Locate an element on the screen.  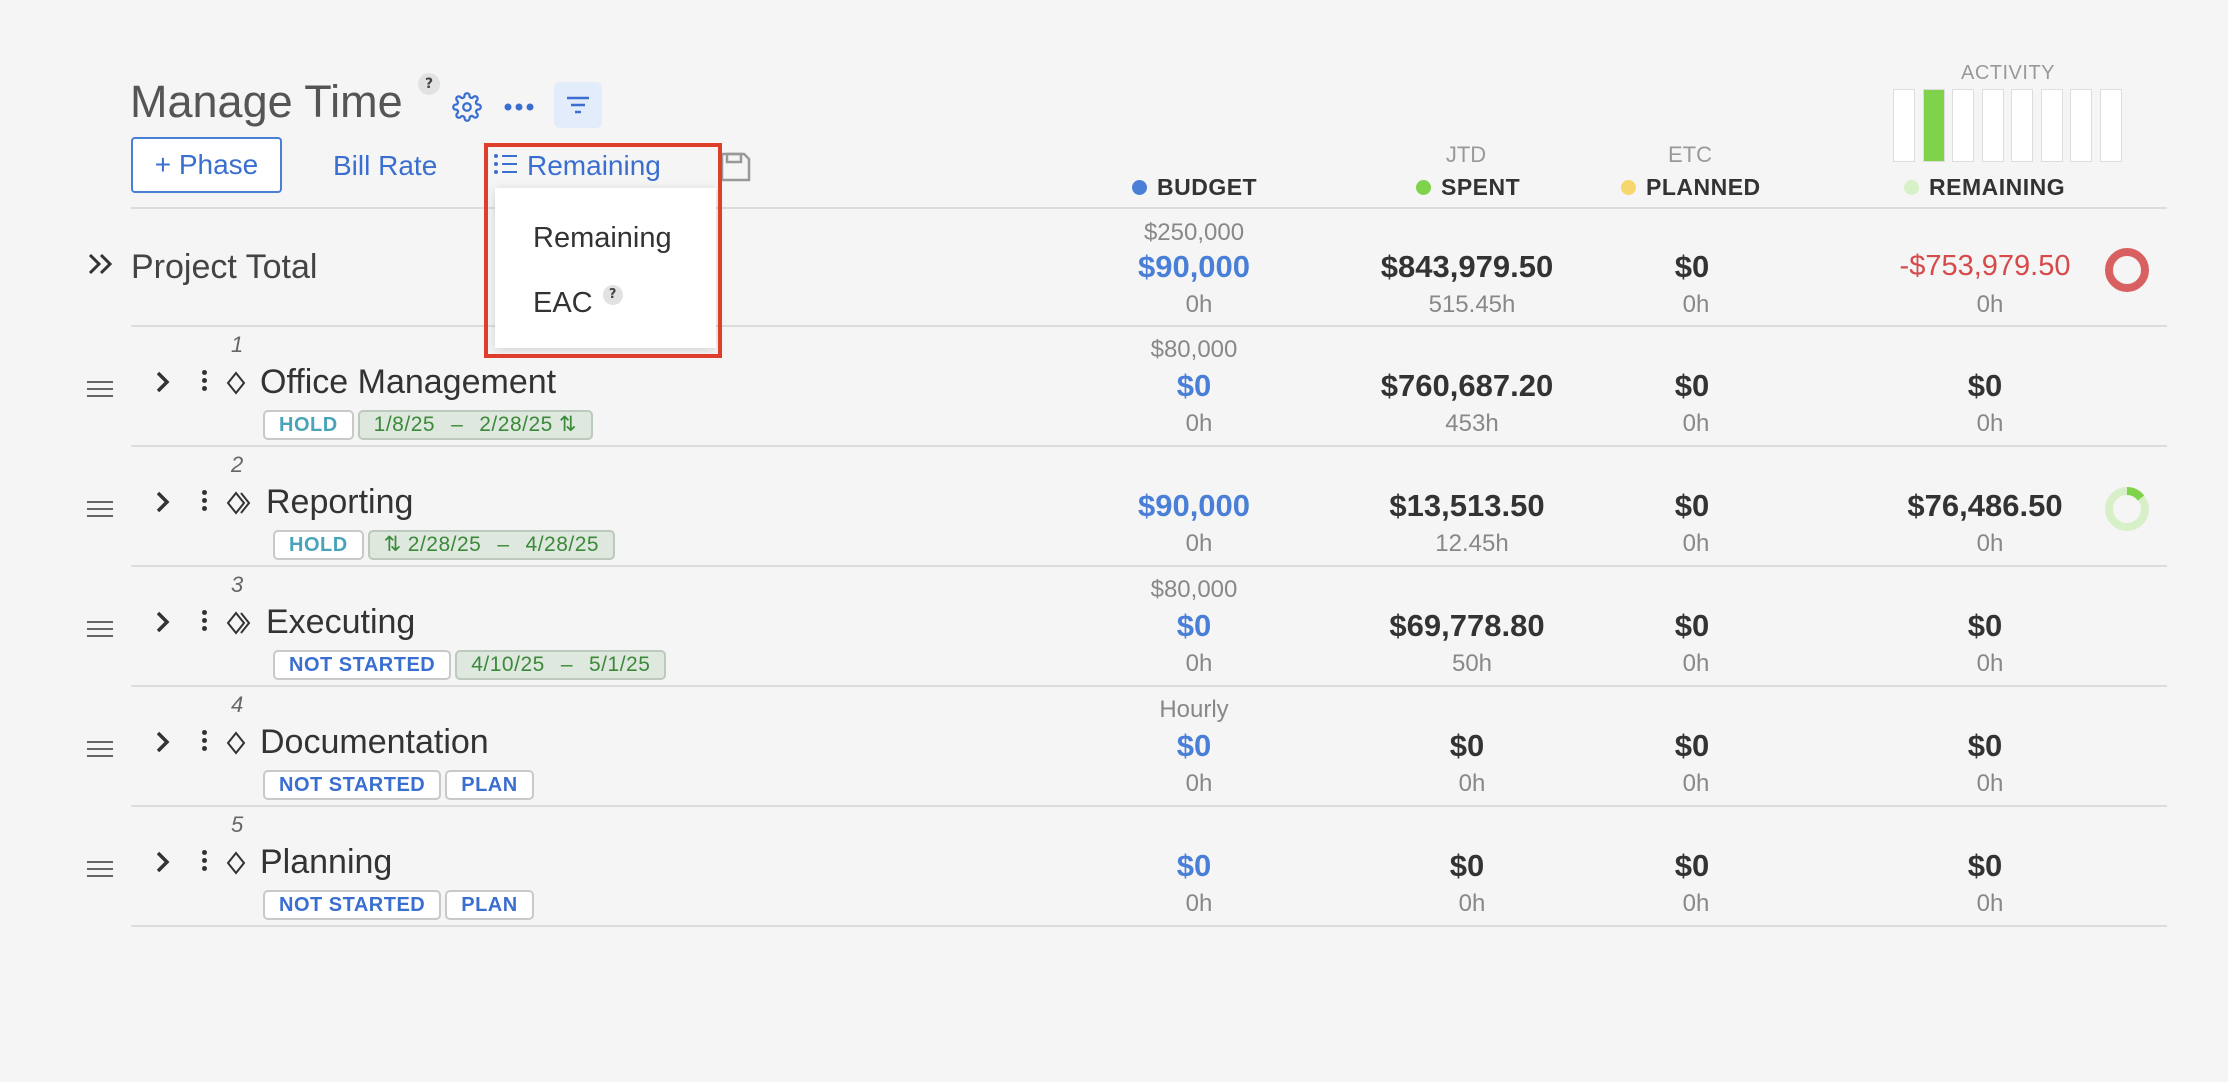
date-range-badge: 4/10/25–5/1/25 is located at coordinates (561, 665).